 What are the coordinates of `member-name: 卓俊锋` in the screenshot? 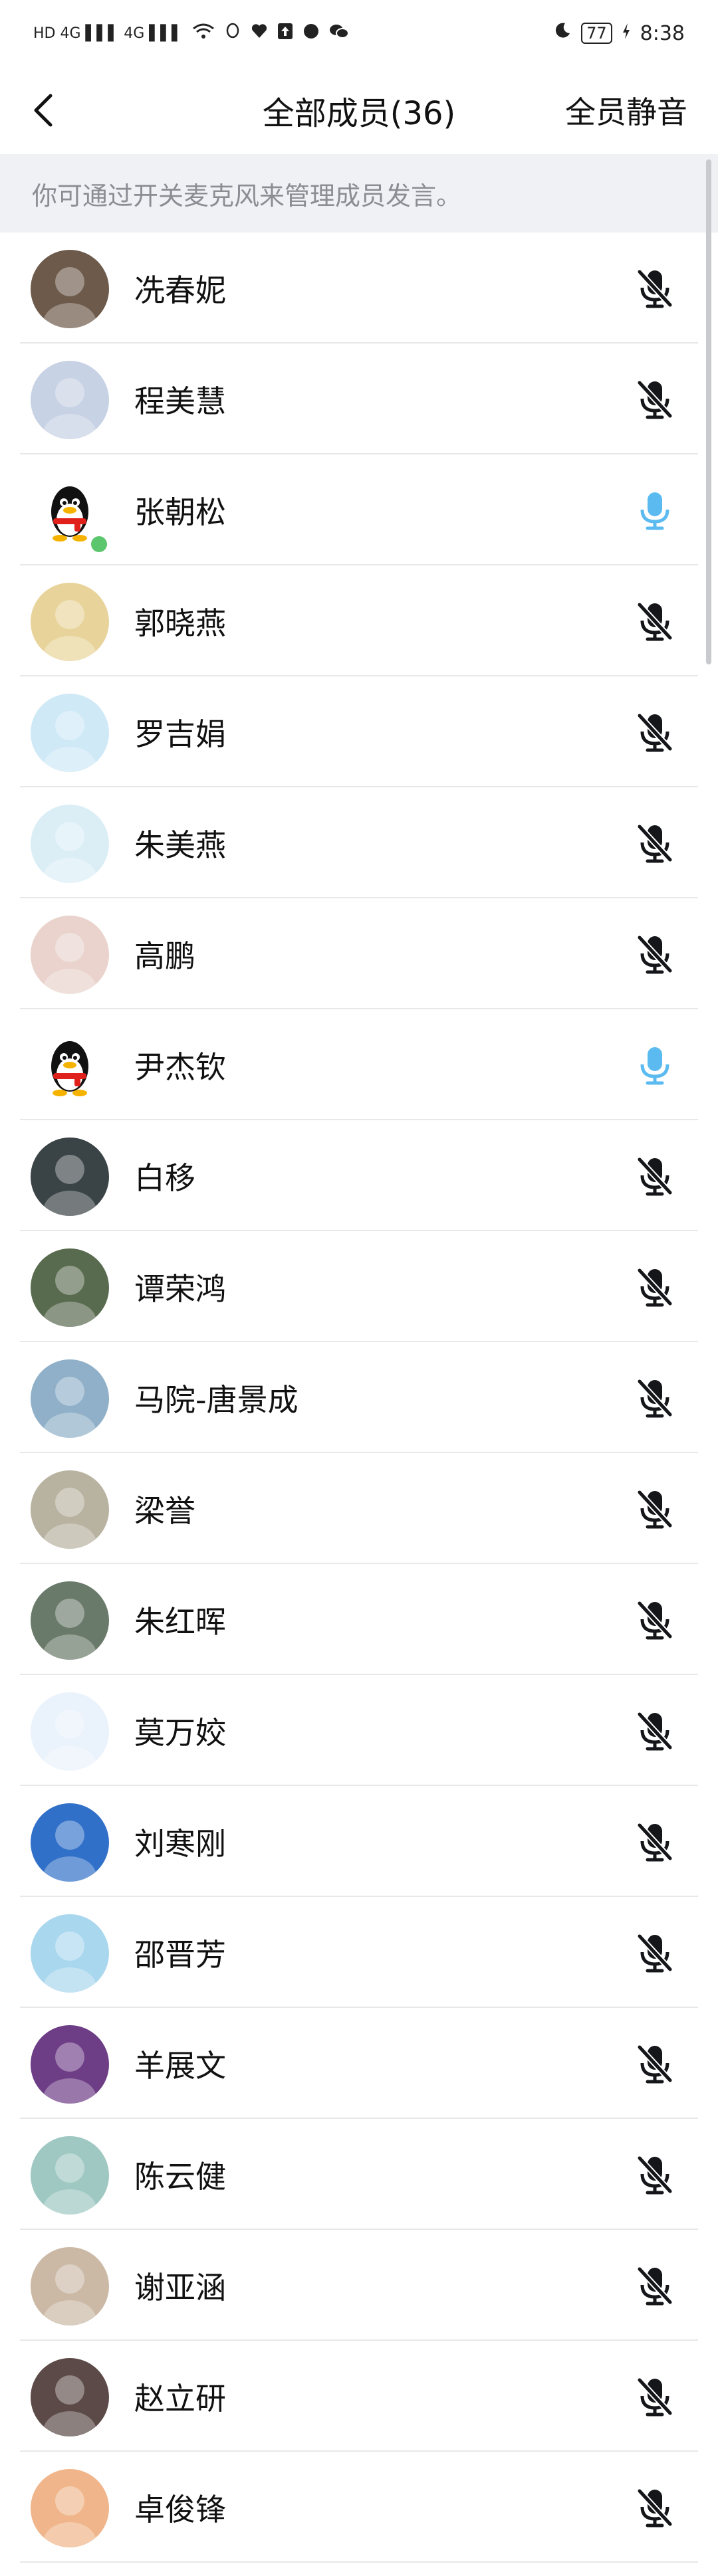 It's located at (180, 2509).